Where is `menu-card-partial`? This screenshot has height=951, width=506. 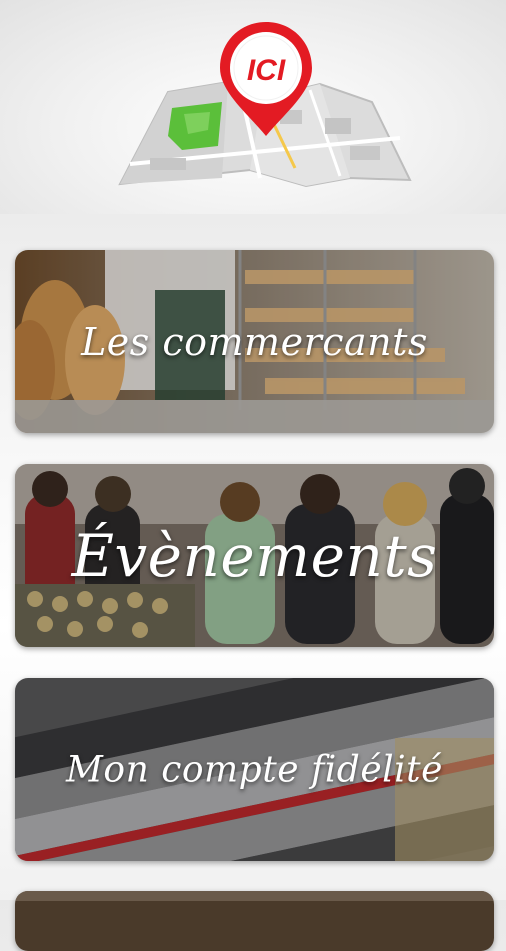
menu-card-partial is located at coordinates (254, 921).